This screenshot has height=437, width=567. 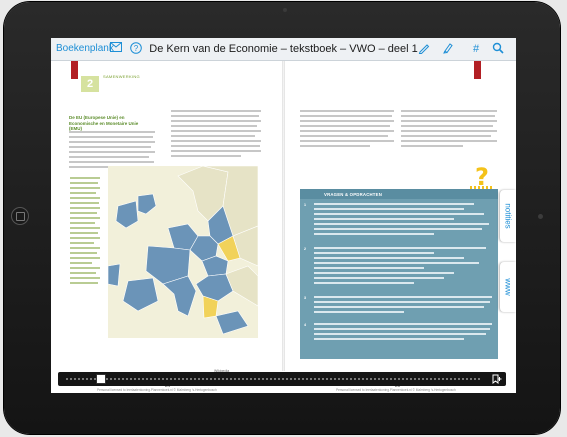 I want to click on hash-icon: #, so click(x=476, y=49).